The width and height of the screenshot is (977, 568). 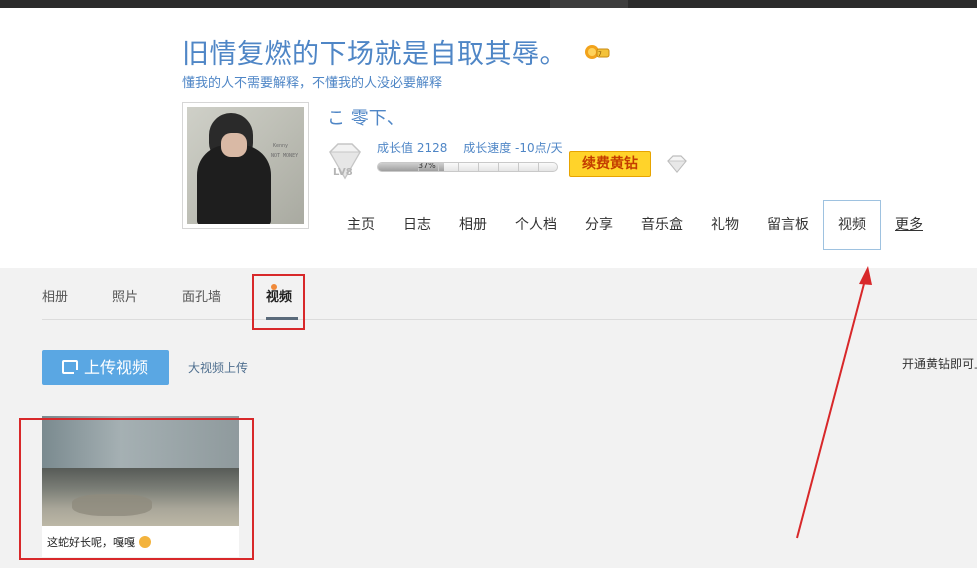 What do you see at coordinates (55, 295) in the screenshot?
I see `subtab-album: 相册` at bounding box center [55, 295].